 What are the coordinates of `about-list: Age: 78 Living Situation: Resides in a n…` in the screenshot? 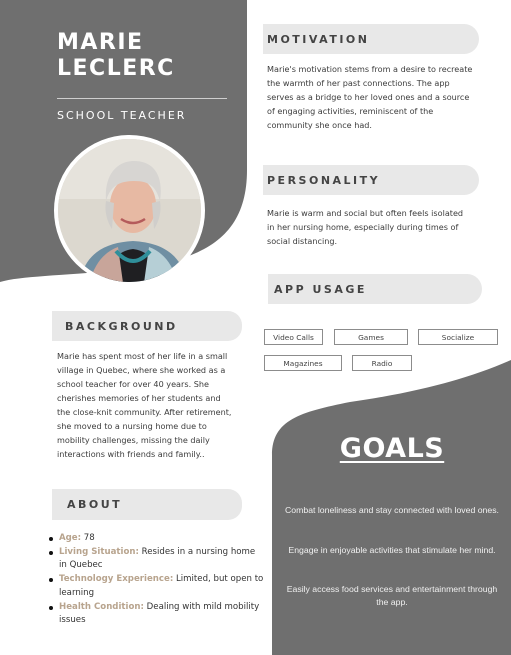 It's located at (156, 580).